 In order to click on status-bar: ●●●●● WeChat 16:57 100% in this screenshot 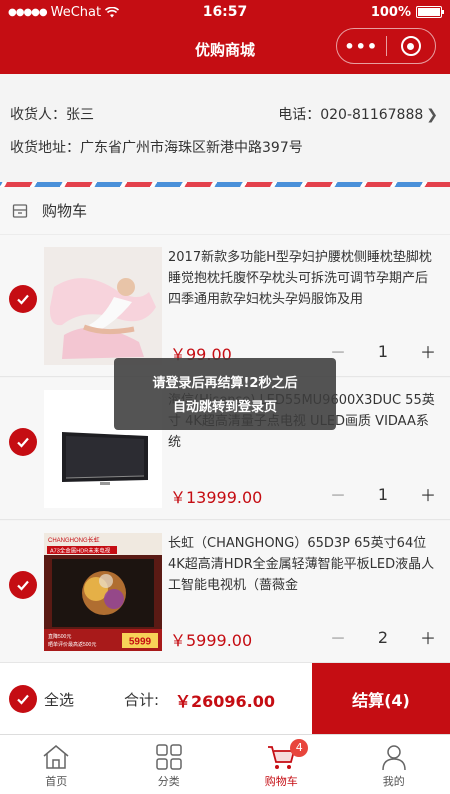, I will do `click(225, 12)`.